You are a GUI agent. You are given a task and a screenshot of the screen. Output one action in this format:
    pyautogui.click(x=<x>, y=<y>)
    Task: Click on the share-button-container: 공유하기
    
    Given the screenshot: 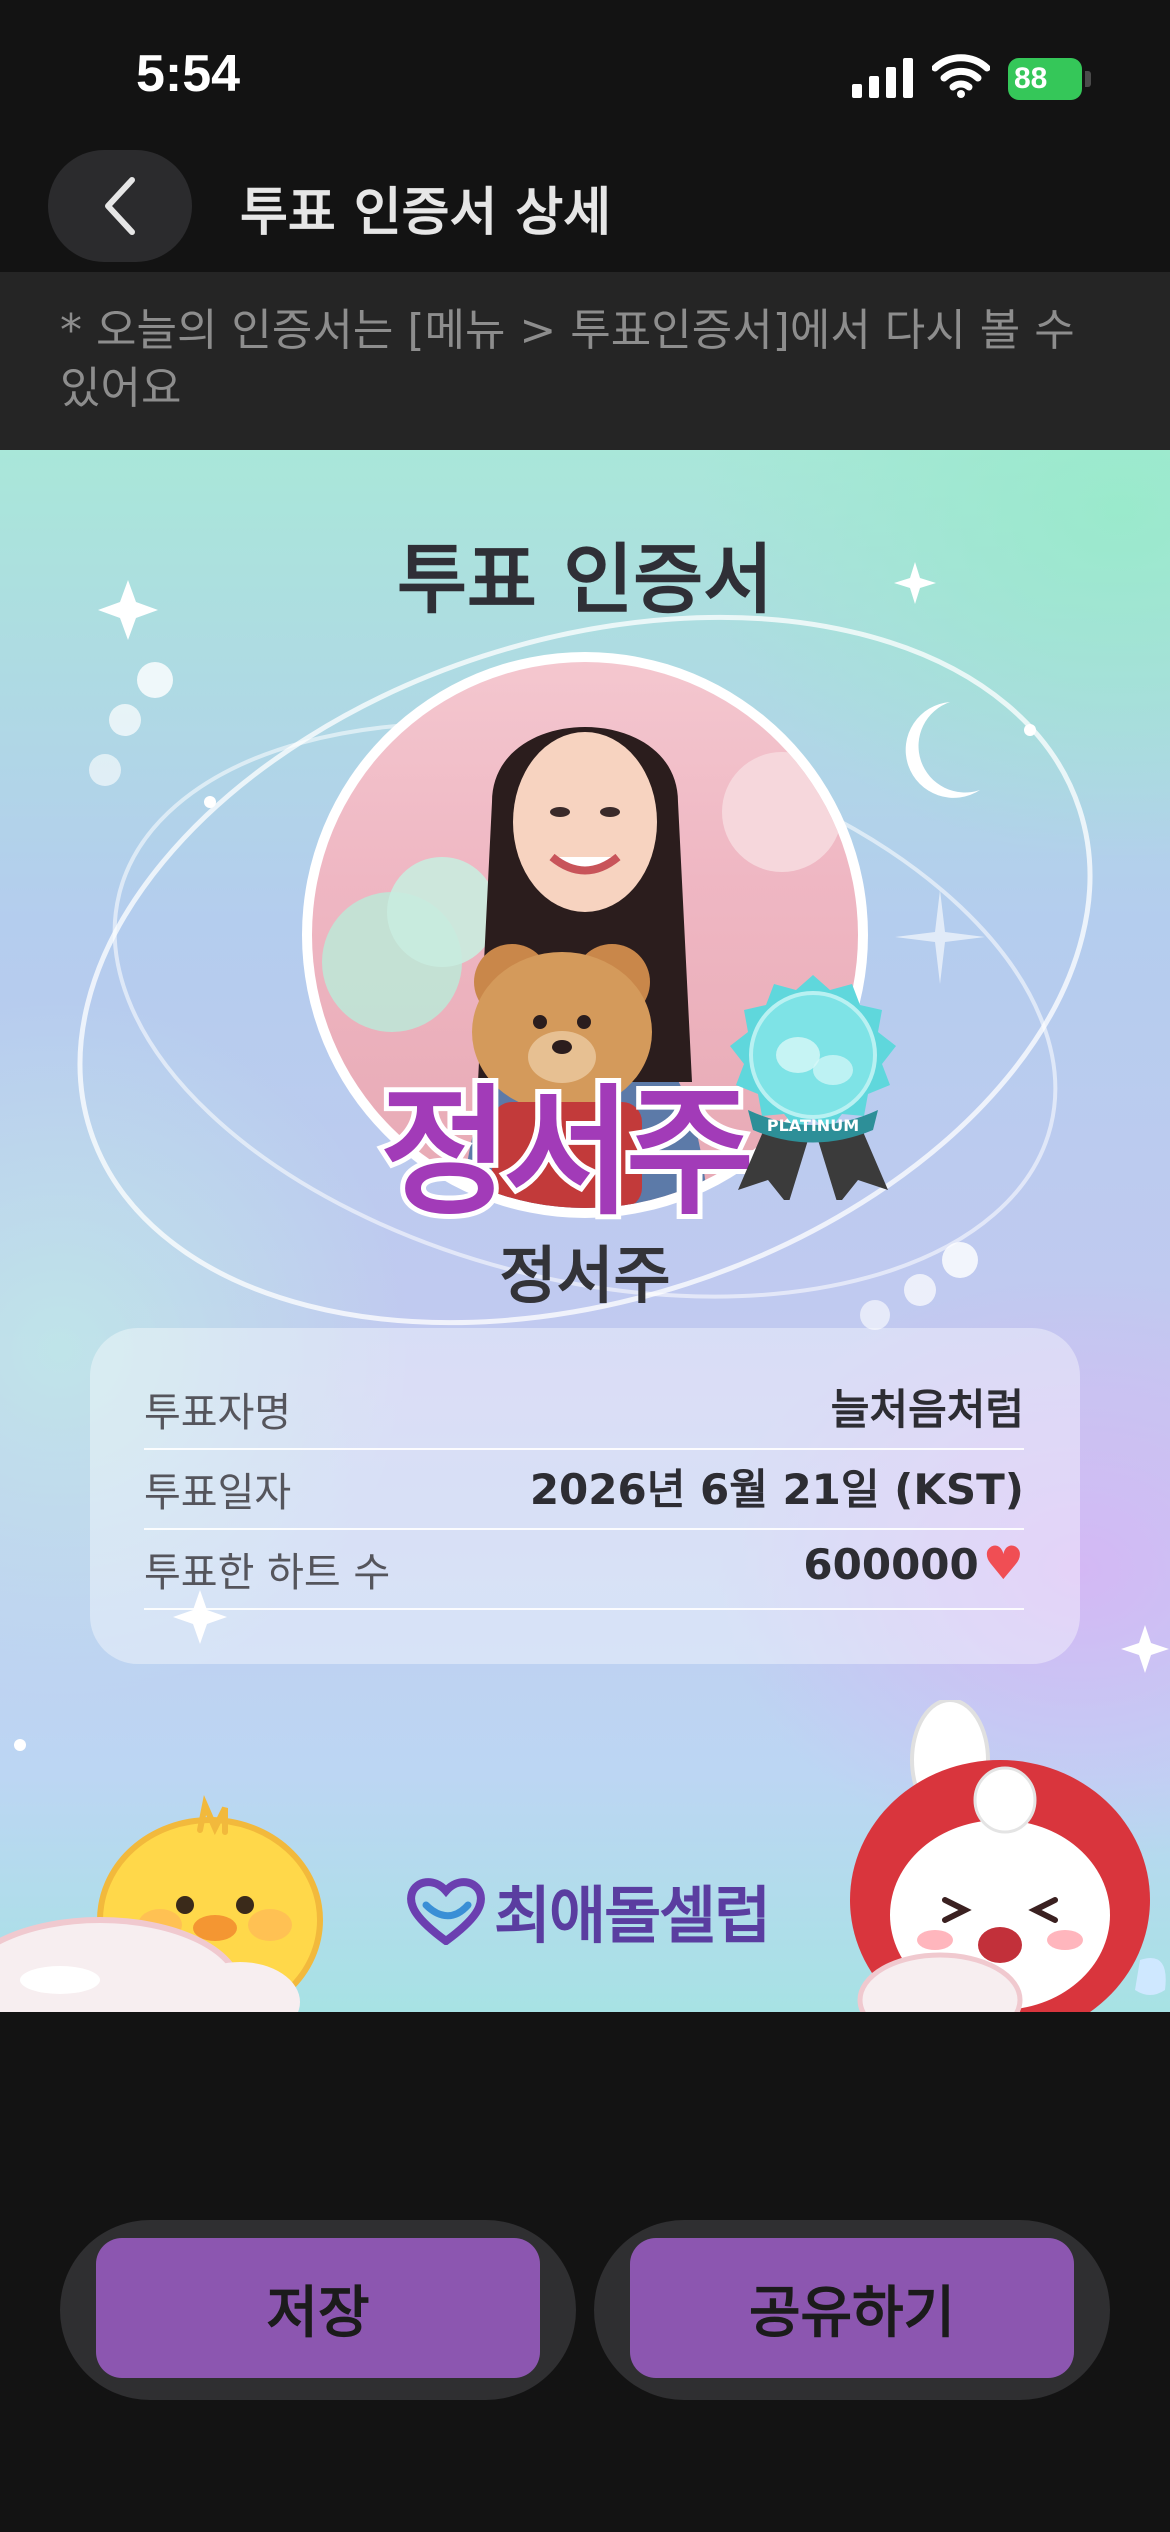 What is the action you would take?
    pyautogui.click(x=852, y=2310)
    